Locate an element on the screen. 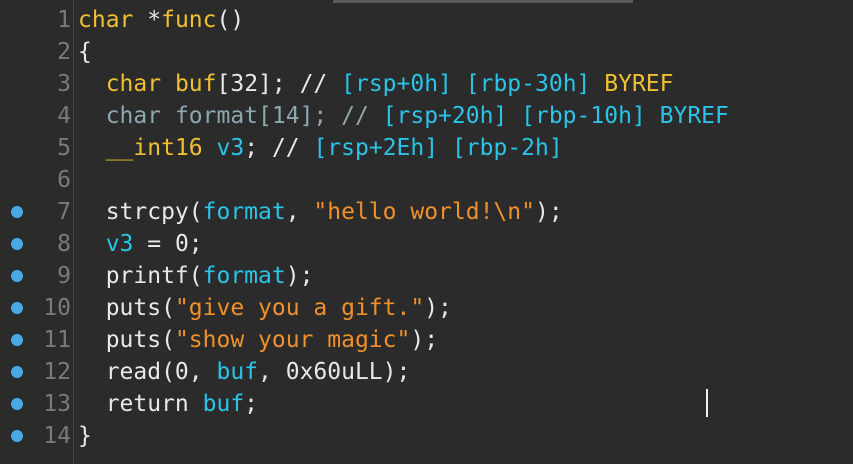  code-token: ; // is located at coordinates (279, 148).